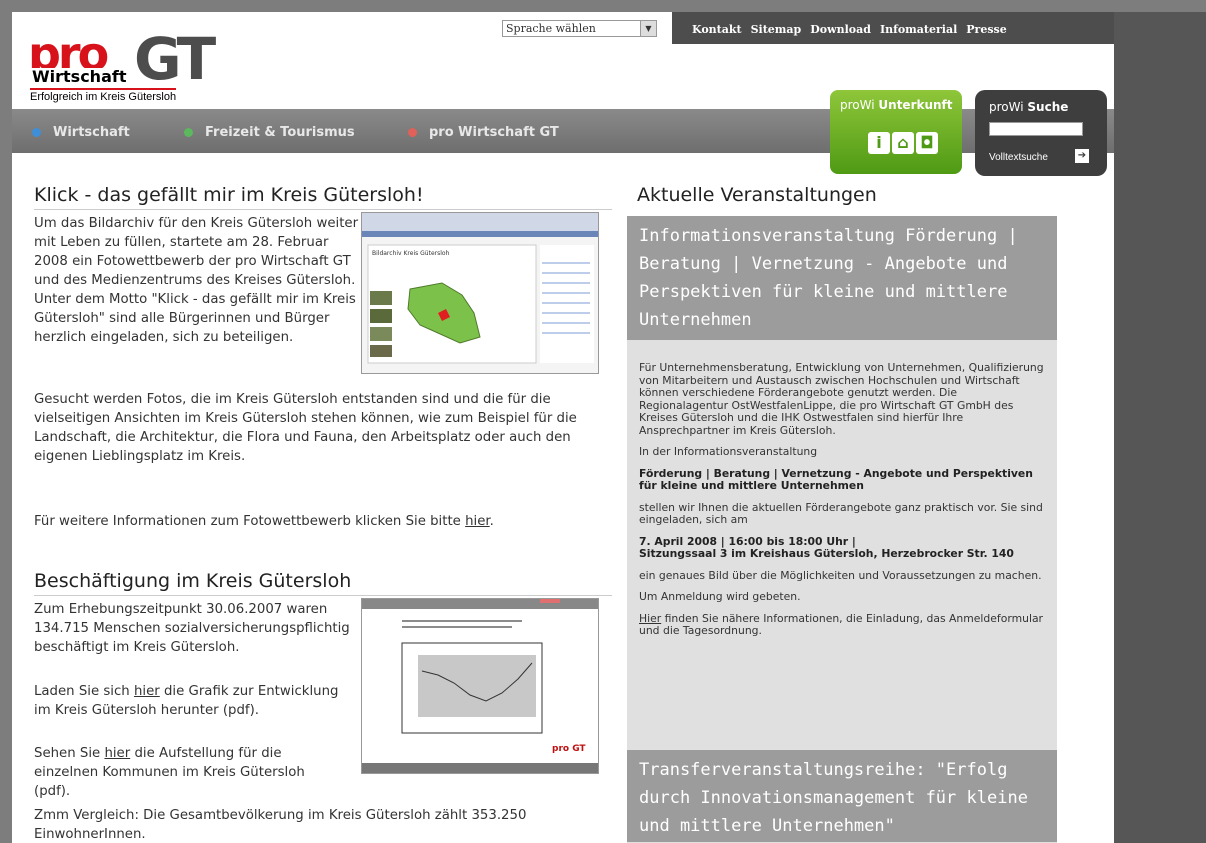 The image size is (1206, 843). What do you see at coordinates (117, 753) in the screenshot?
I see `aufstellung-link: hier` at bounding box center [117, 753].